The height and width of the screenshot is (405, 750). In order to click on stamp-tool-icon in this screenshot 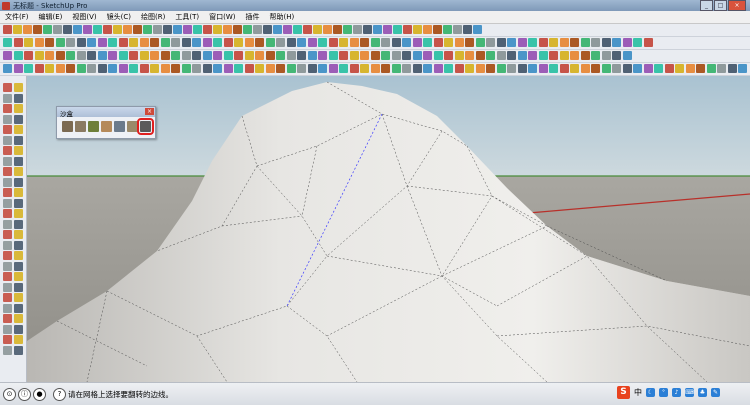, I will do `click(106, 126)`.